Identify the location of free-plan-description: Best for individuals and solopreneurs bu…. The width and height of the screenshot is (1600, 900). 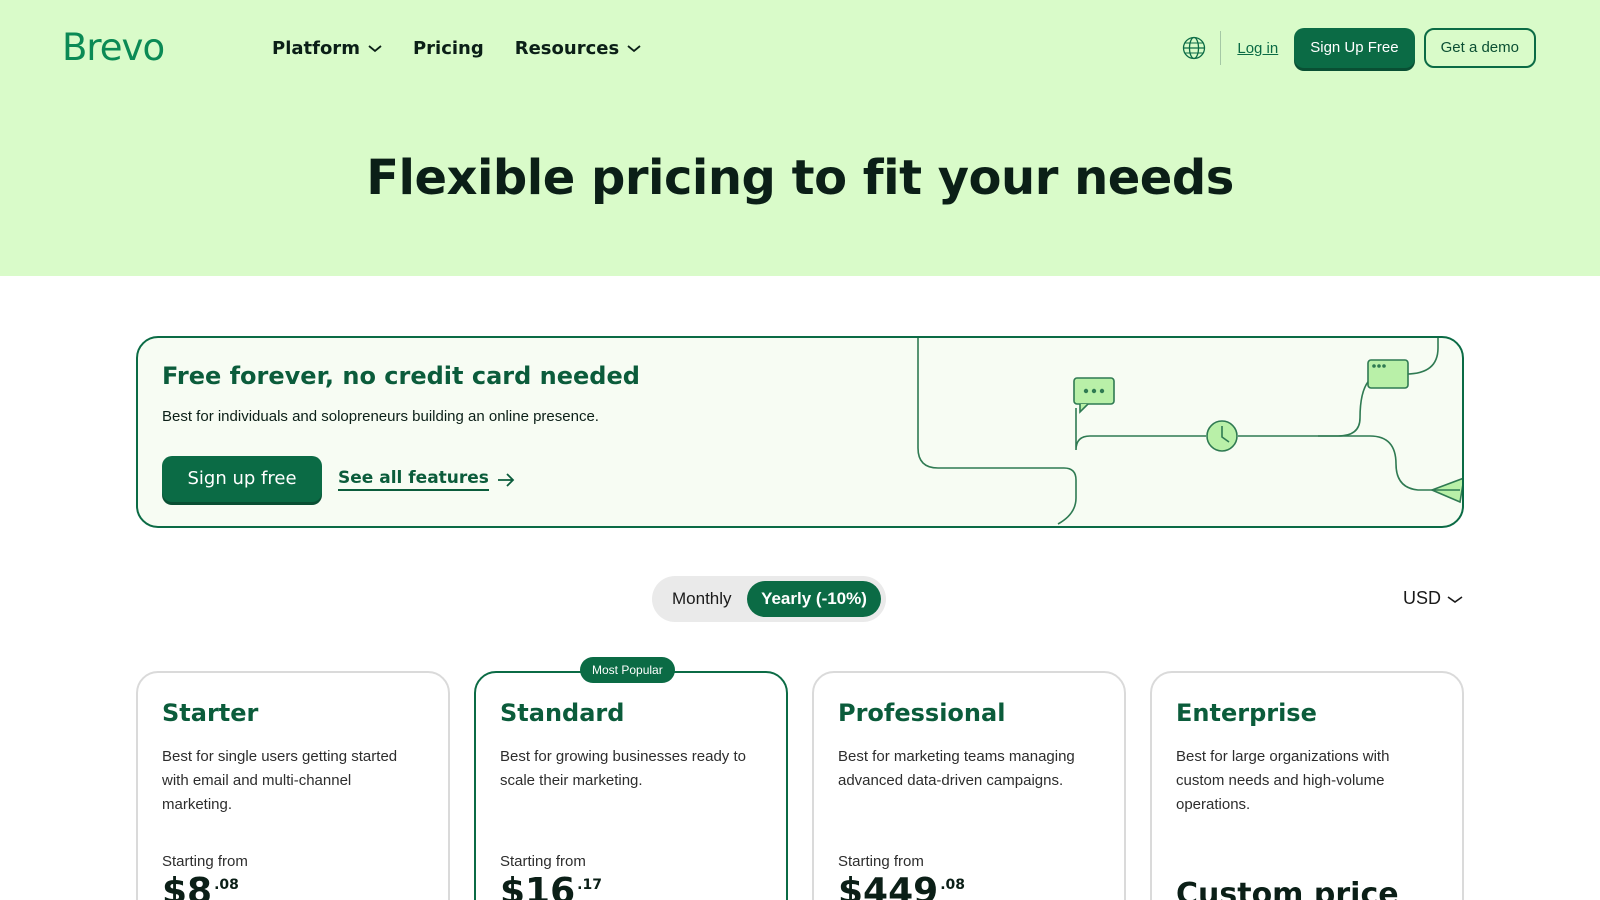
(380, 416).